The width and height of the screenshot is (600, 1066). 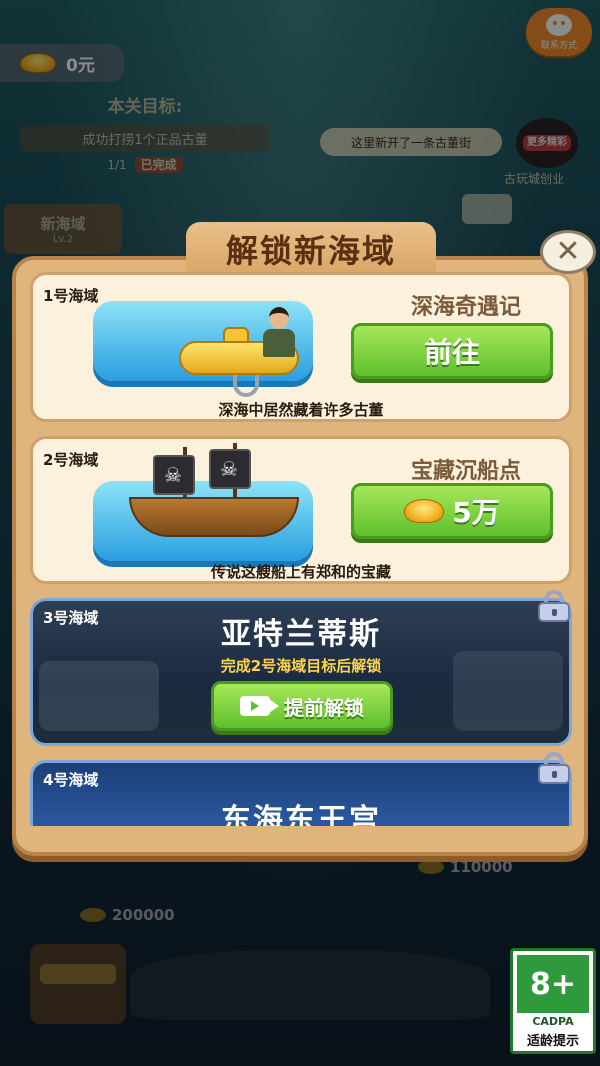 What do you see at coordinates (301, 634) in the screenshot?
I see `area-title: 亚特兰蒂斯` at bounding box center [301, 634].